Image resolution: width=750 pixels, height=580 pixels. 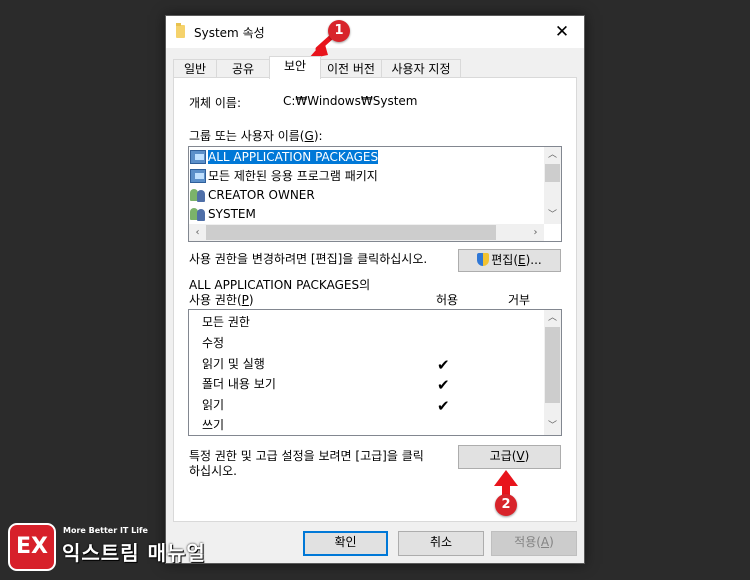 I want to click on ok-button: 확인, so click(x=345, y=543).